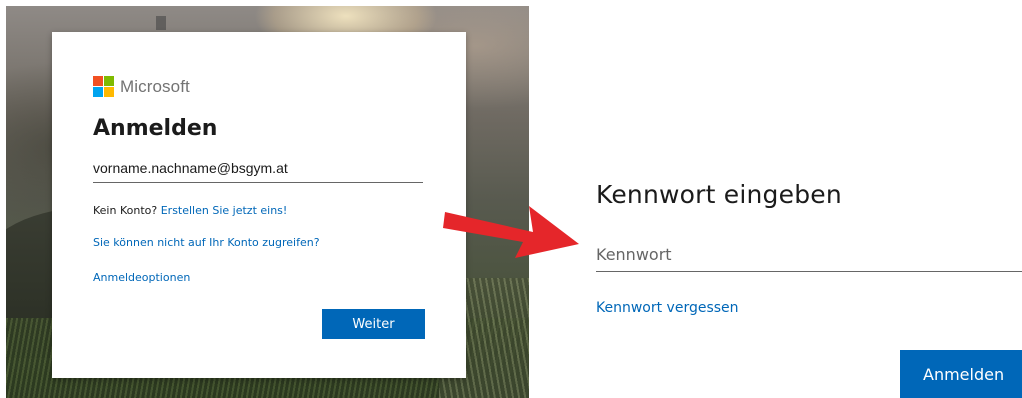  Describe the element at coordinates (109, 81) in the screenshot. I see `logo-square-green` at that location.